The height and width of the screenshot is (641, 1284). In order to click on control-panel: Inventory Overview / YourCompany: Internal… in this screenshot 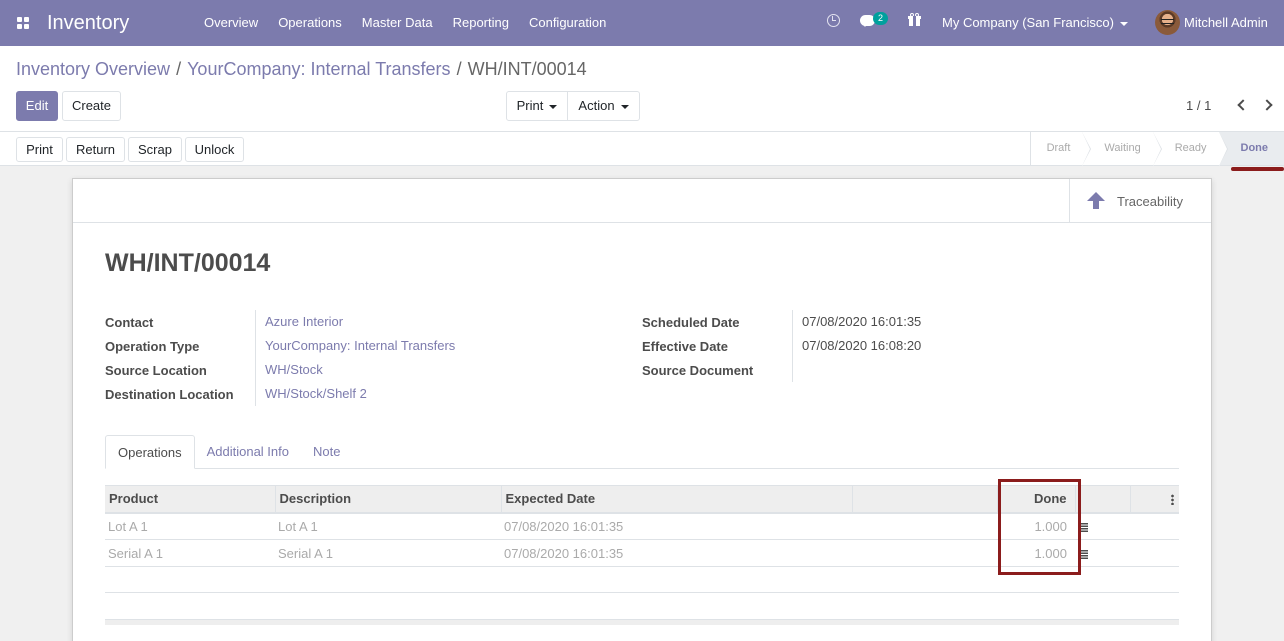, I will do `click(642, 89)`.